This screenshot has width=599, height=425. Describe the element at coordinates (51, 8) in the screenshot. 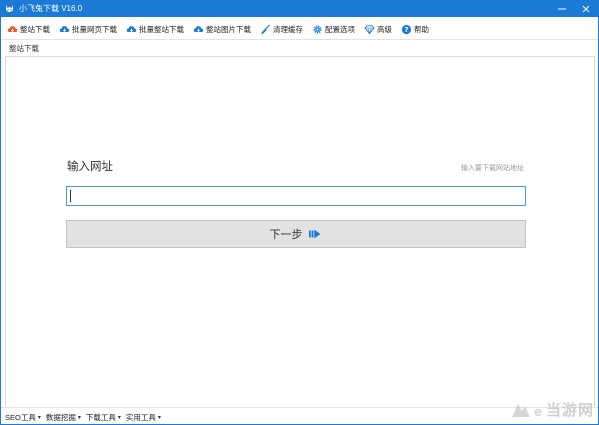

I see `window-title: 小飞兔下载 V16.0` at that location.